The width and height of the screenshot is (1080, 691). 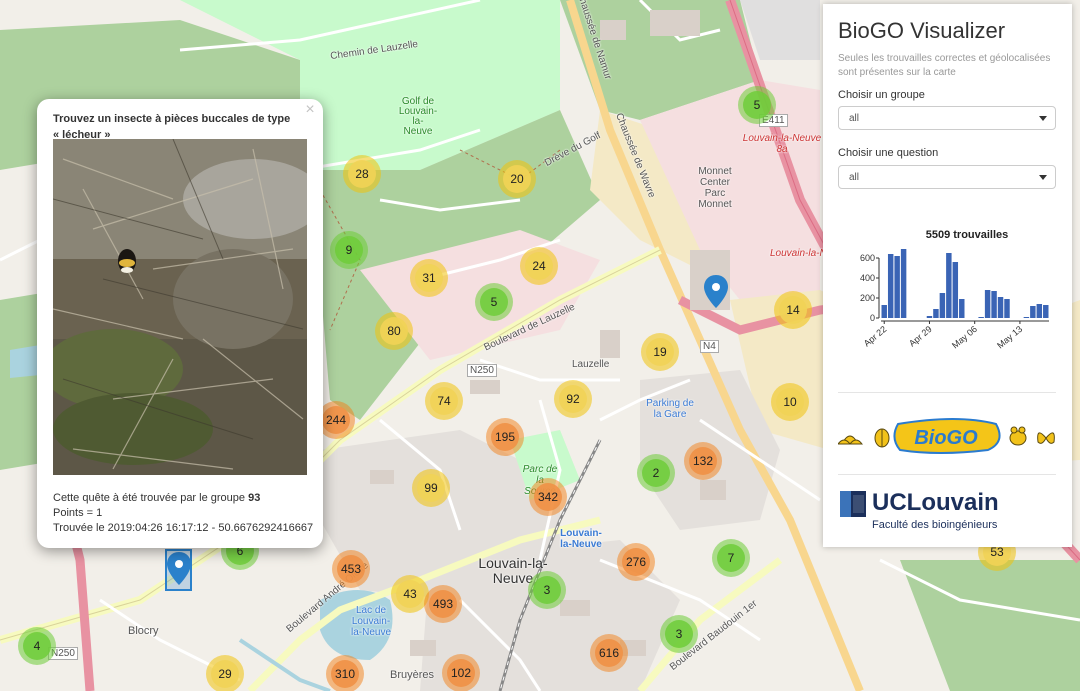 I want to click on chart-title: 5509 trouvailles, so click(x=967, y=235).